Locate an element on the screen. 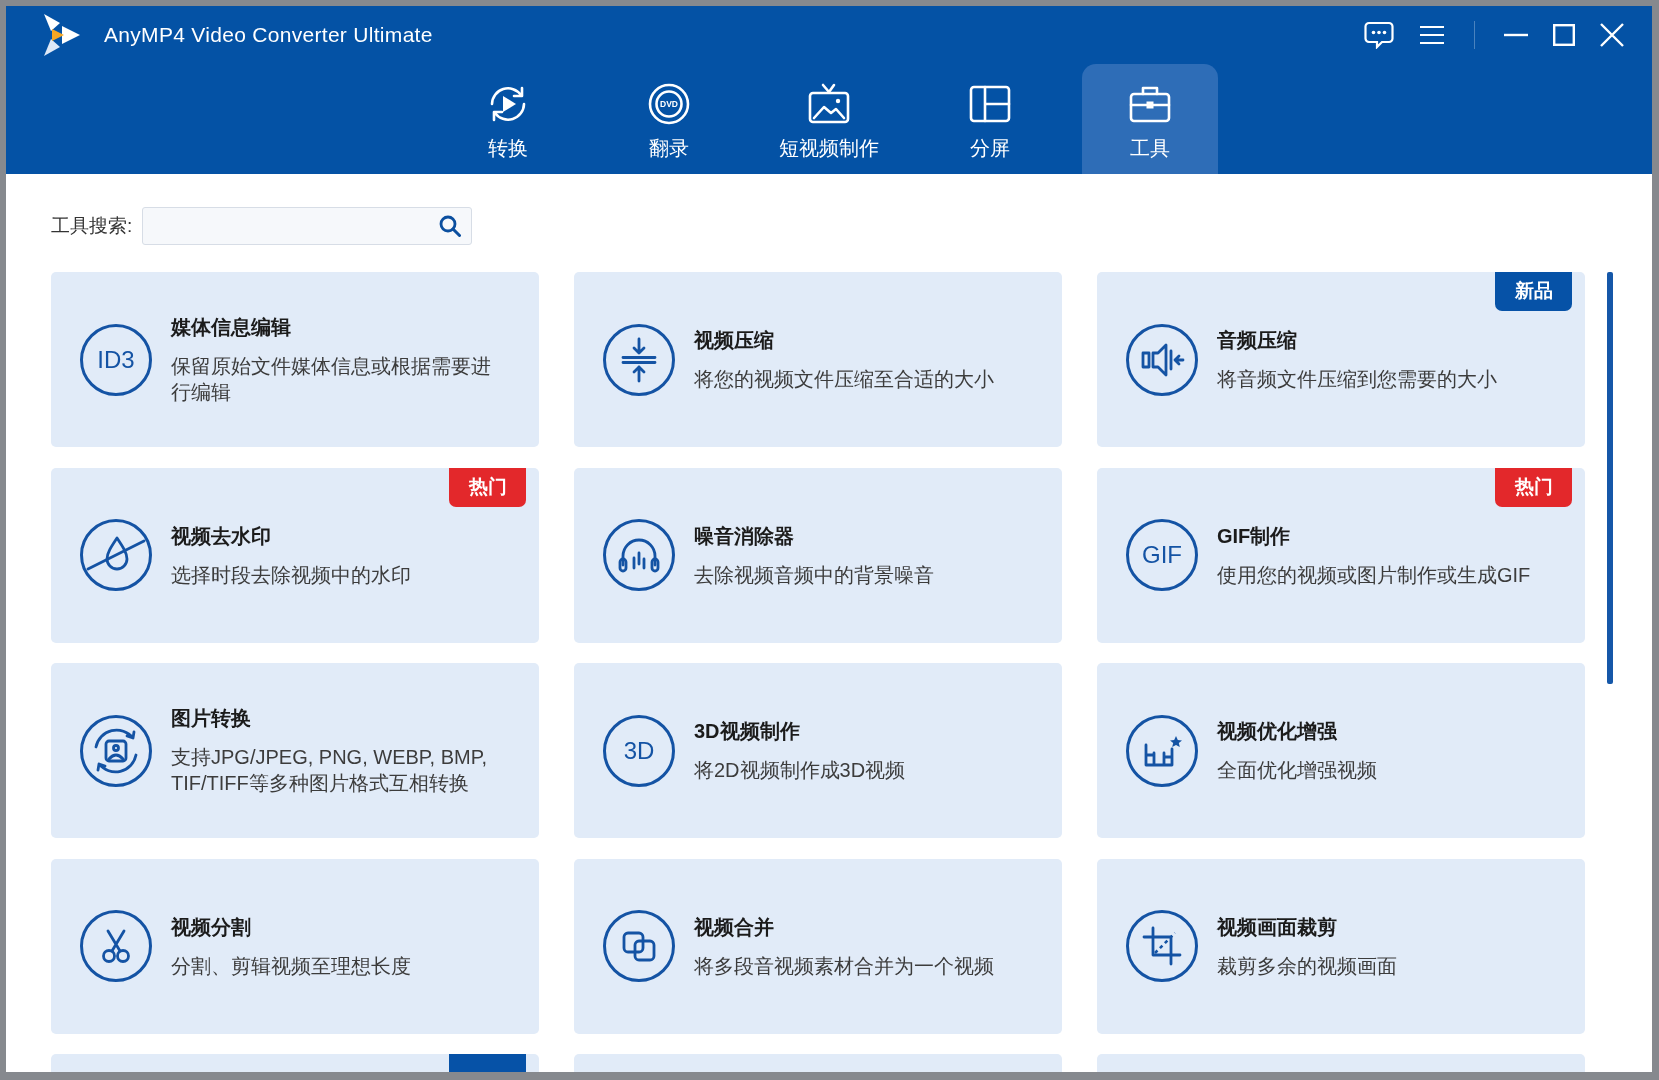 This screenshot has height=1080, width=1659. rotating-image-icon is located at coordinates (116, 750).